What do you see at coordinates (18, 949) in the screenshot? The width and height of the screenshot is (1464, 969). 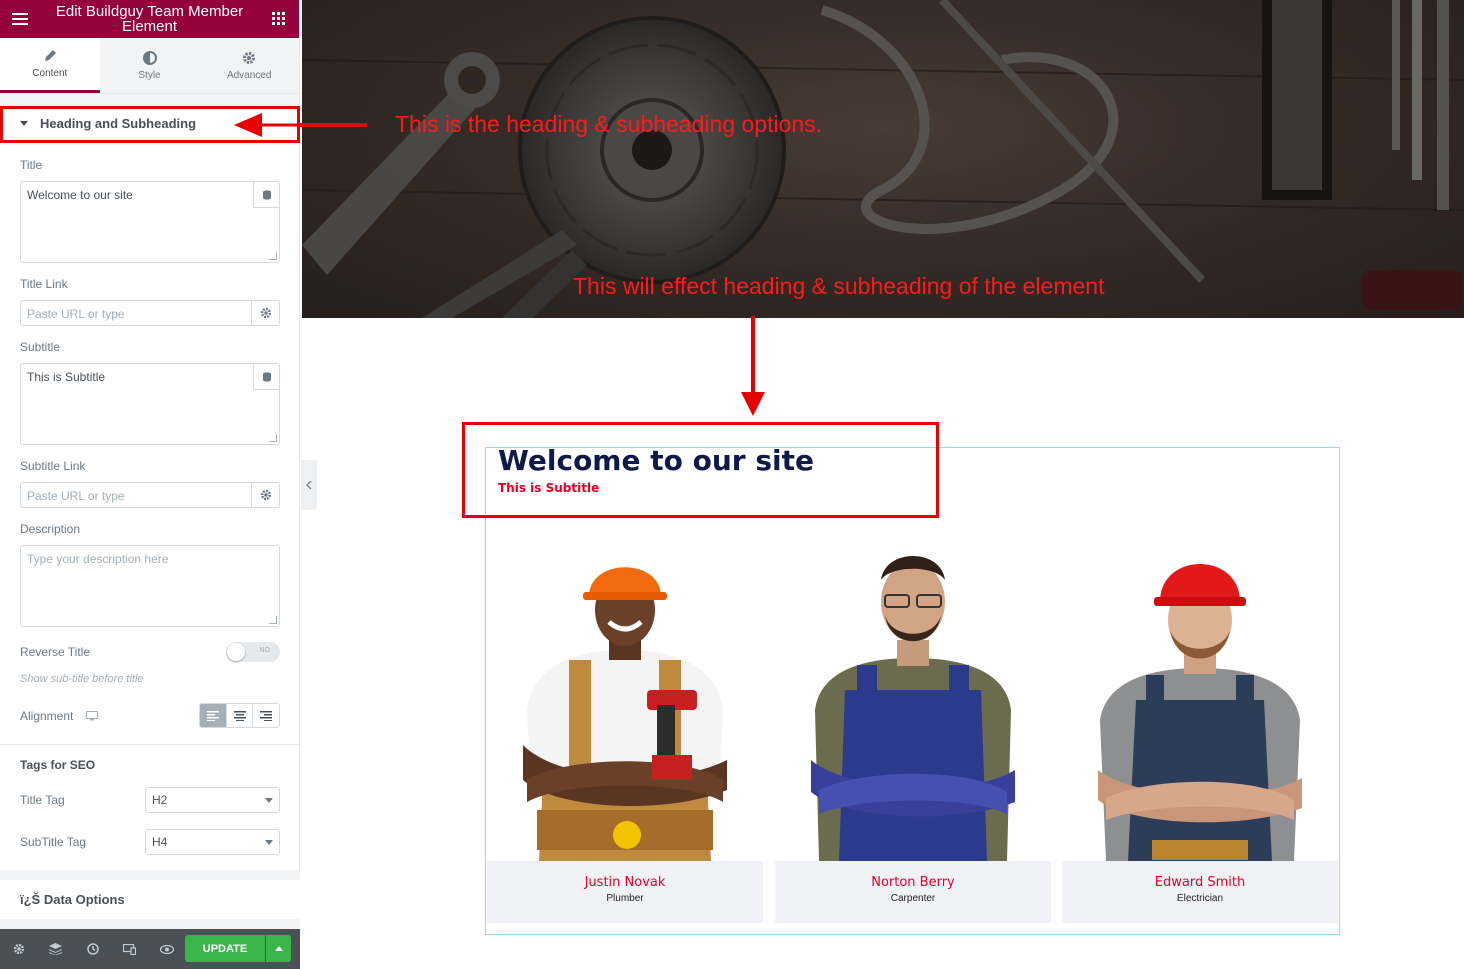 I see `settings-gear-icon` at bounding box center [18, 949].